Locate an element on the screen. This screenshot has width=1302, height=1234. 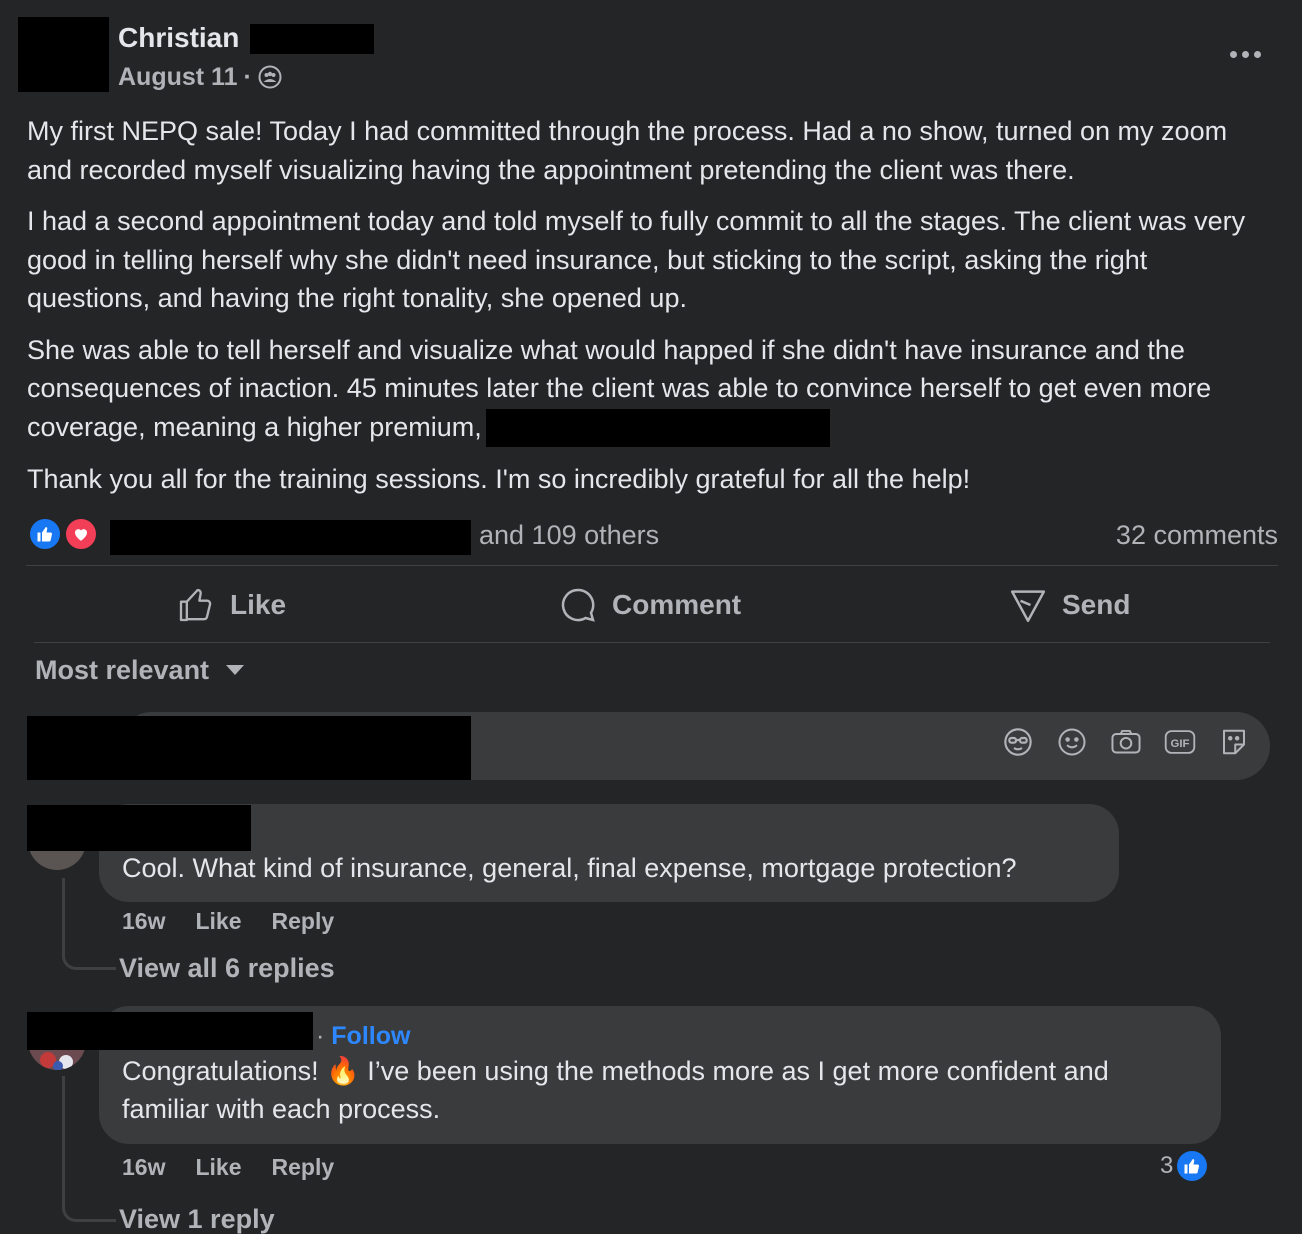
sort-label: Most relevant is located at coordinates (122, 670).